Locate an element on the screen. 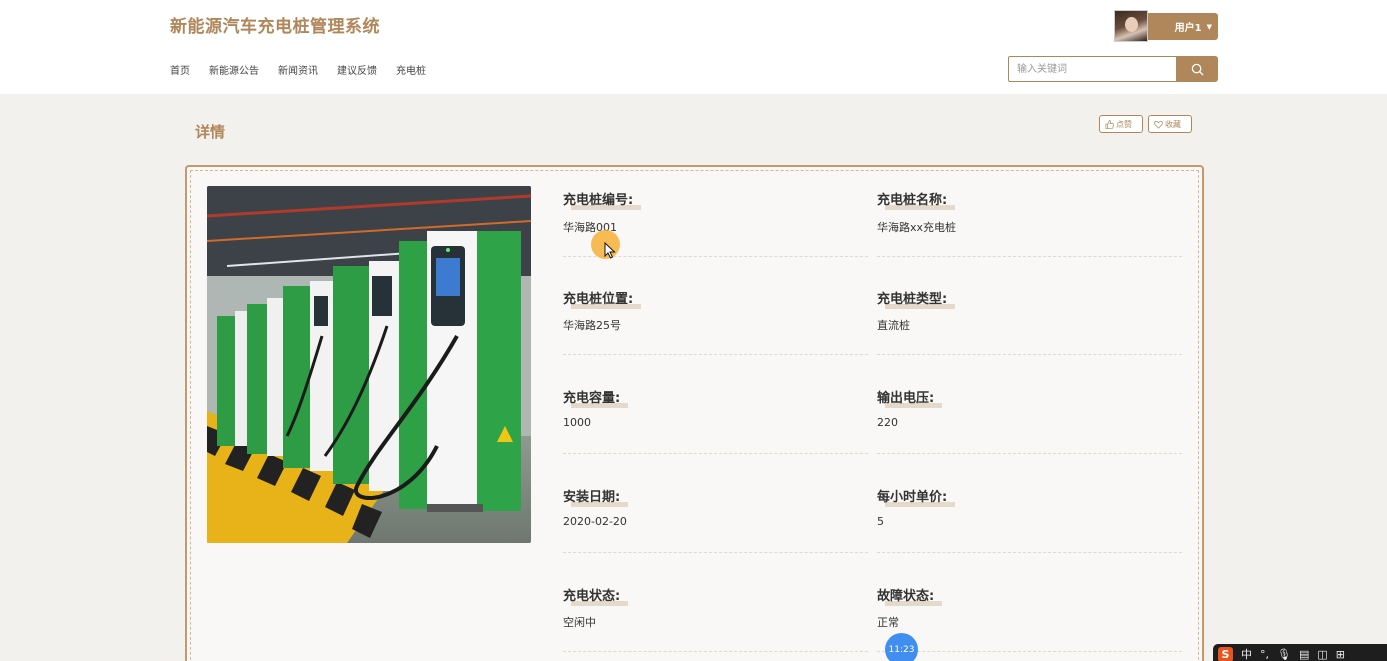  field-value-pile-name: 华海路xx充电桩 is located at coordinates (917, 227).